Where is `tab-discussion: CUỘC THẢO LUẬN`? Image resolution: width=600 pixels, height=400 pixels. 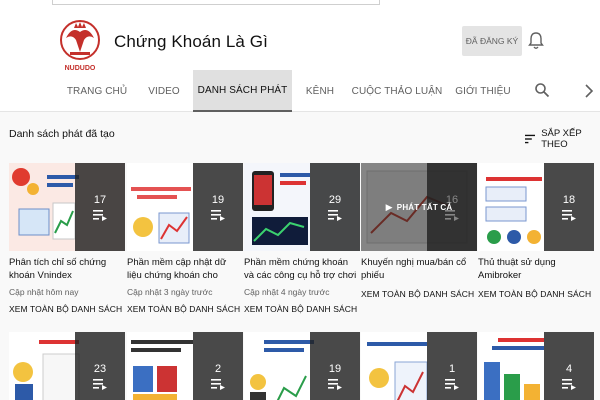 tab-discussion: CUỘC THẢO LUẬN is located at coordinates (397, 91).